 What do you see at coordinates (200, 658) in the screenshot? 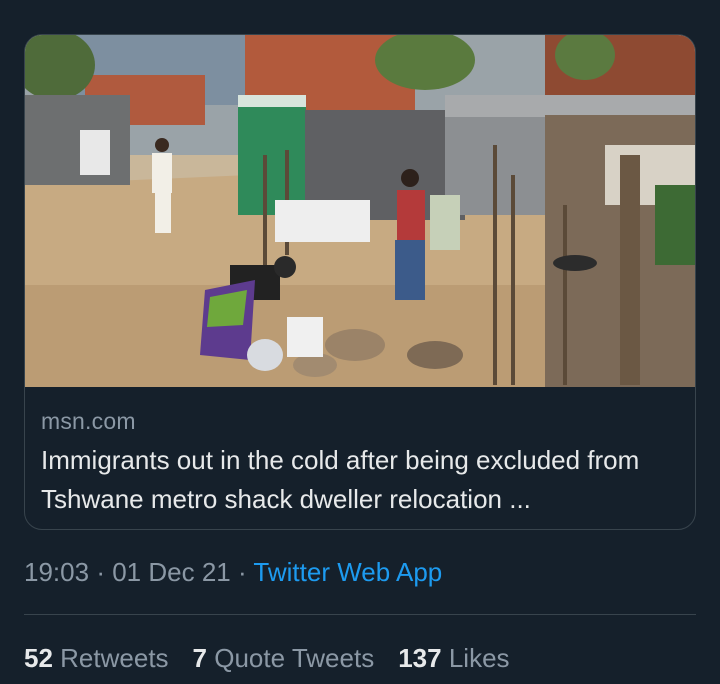
I see `quote-tweets-count: 7` at bounding box center [200, 658].